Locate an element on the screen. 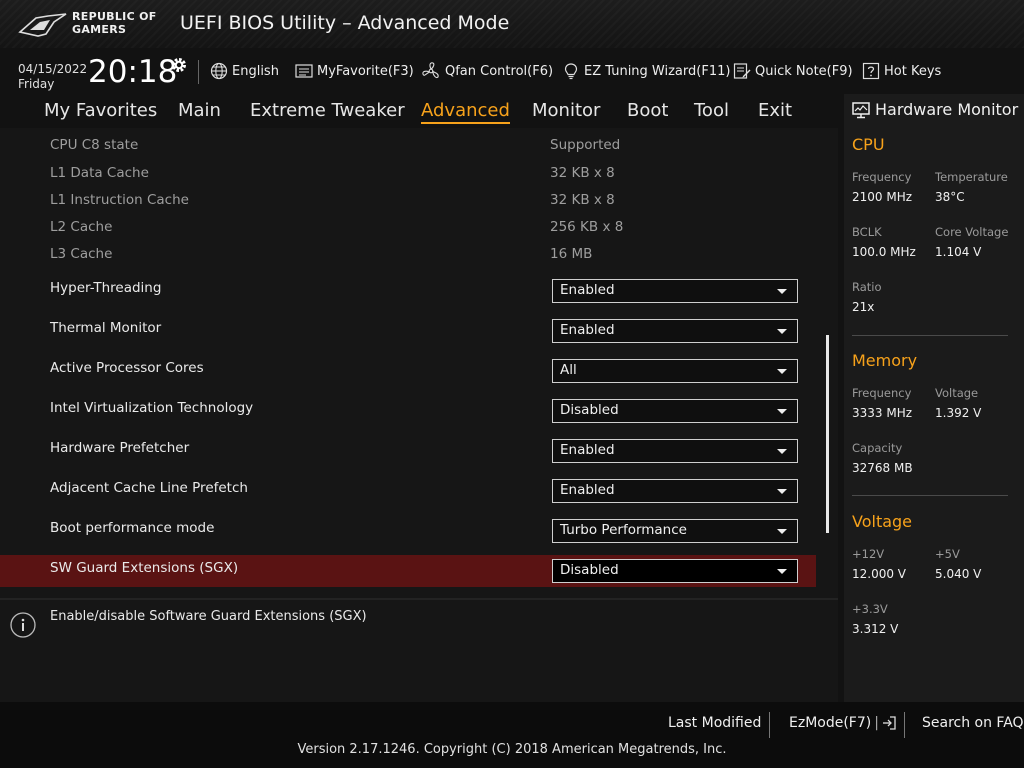 Image resolution: width=1024 pixels, height=768 pixels. info-value: 256 KB x 8 is located at coordinates (587, 227).